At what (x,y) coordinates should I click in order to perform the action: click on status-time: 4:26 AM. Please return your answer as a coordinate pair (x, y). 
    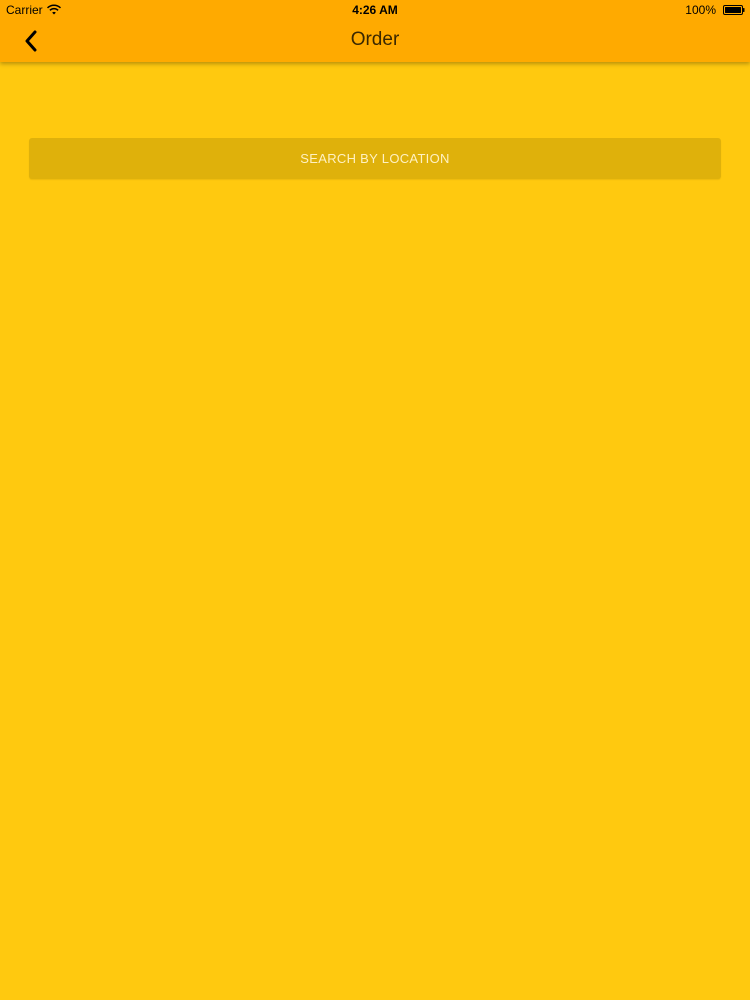
    Looking at the image, I should click on (375, 10).